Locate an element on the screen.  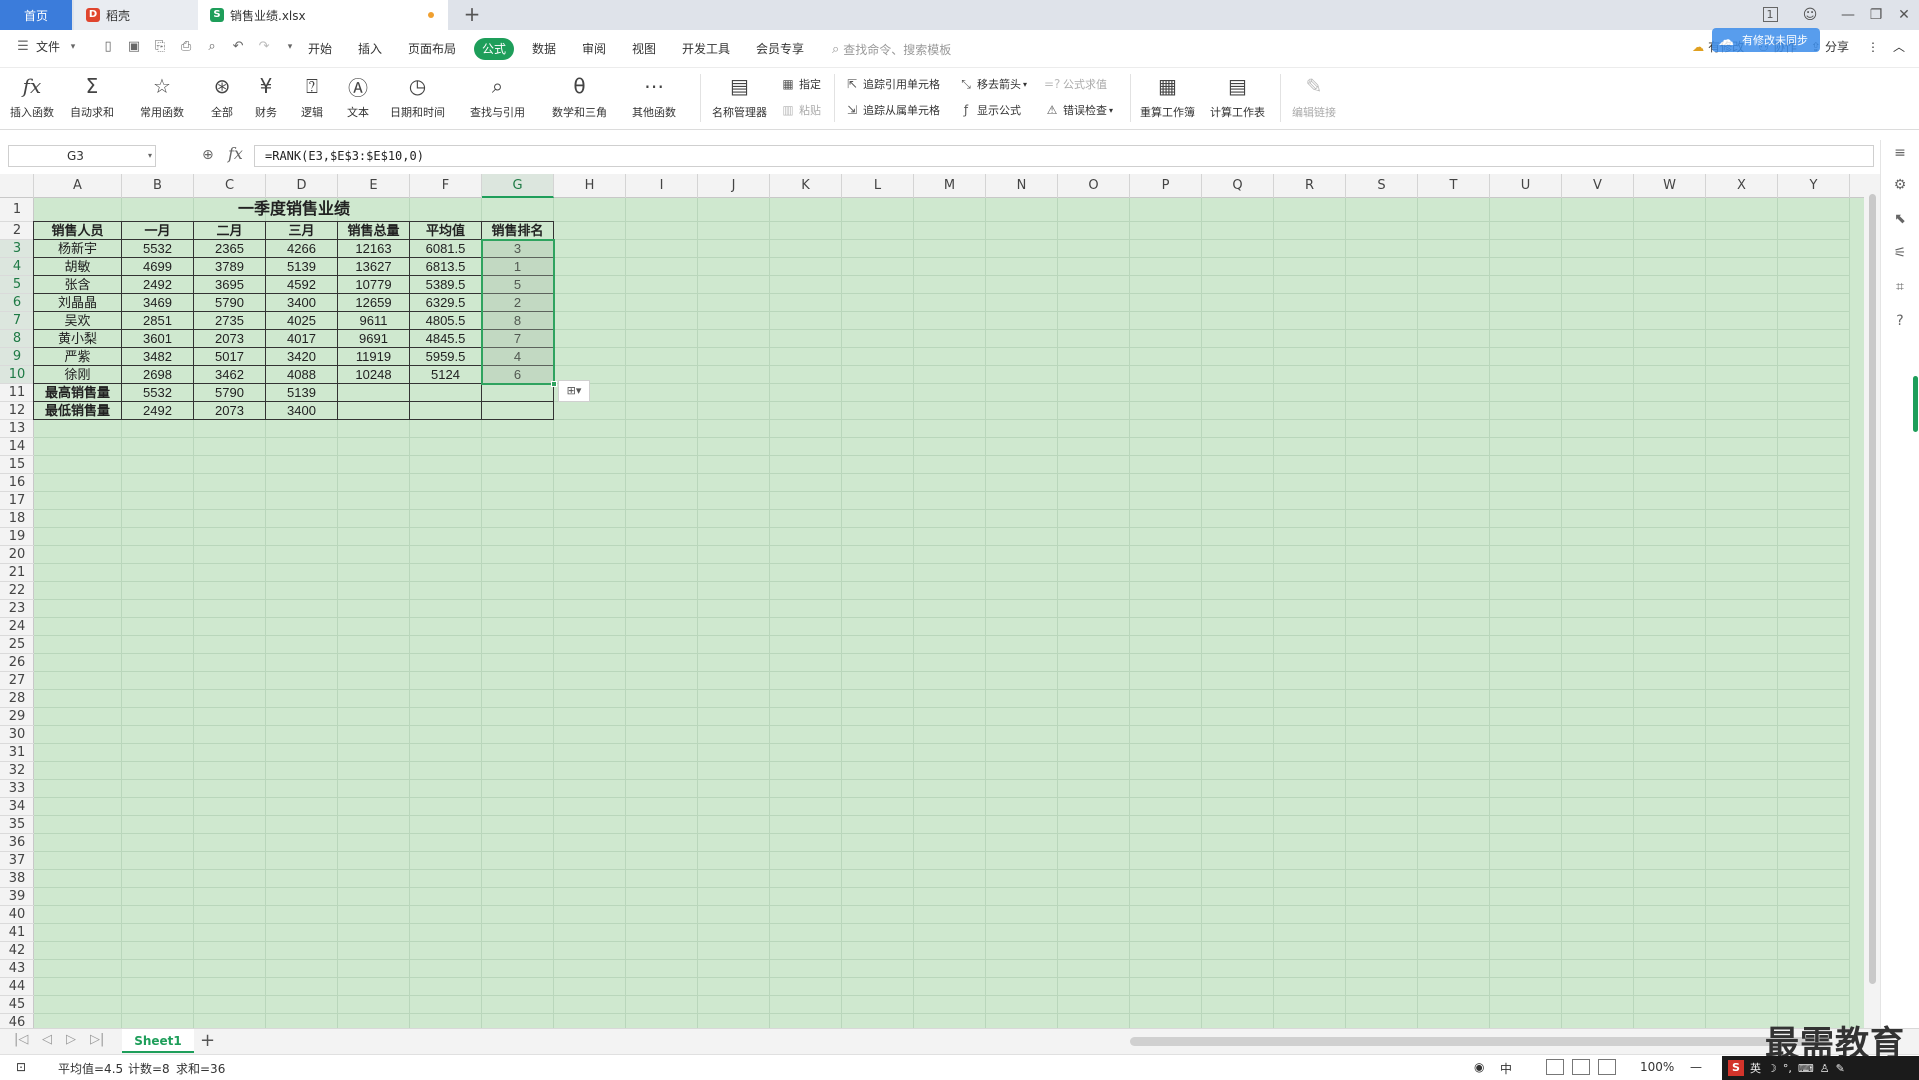
select-all-corner is located at coordinates (17, 186).